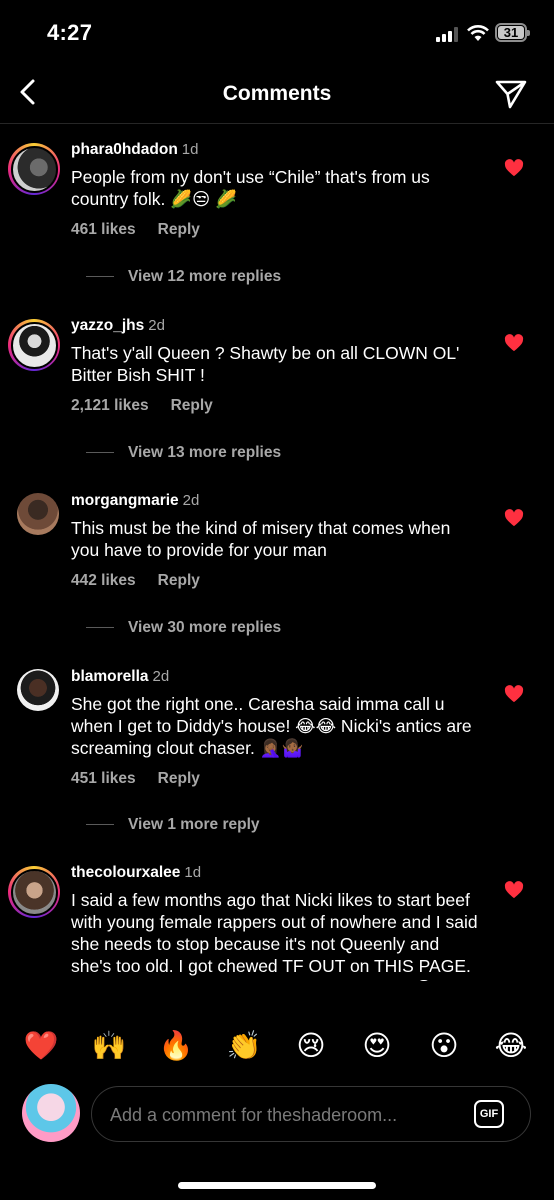  I want to click on comment-input-box: GIF, so click(311, 1114).